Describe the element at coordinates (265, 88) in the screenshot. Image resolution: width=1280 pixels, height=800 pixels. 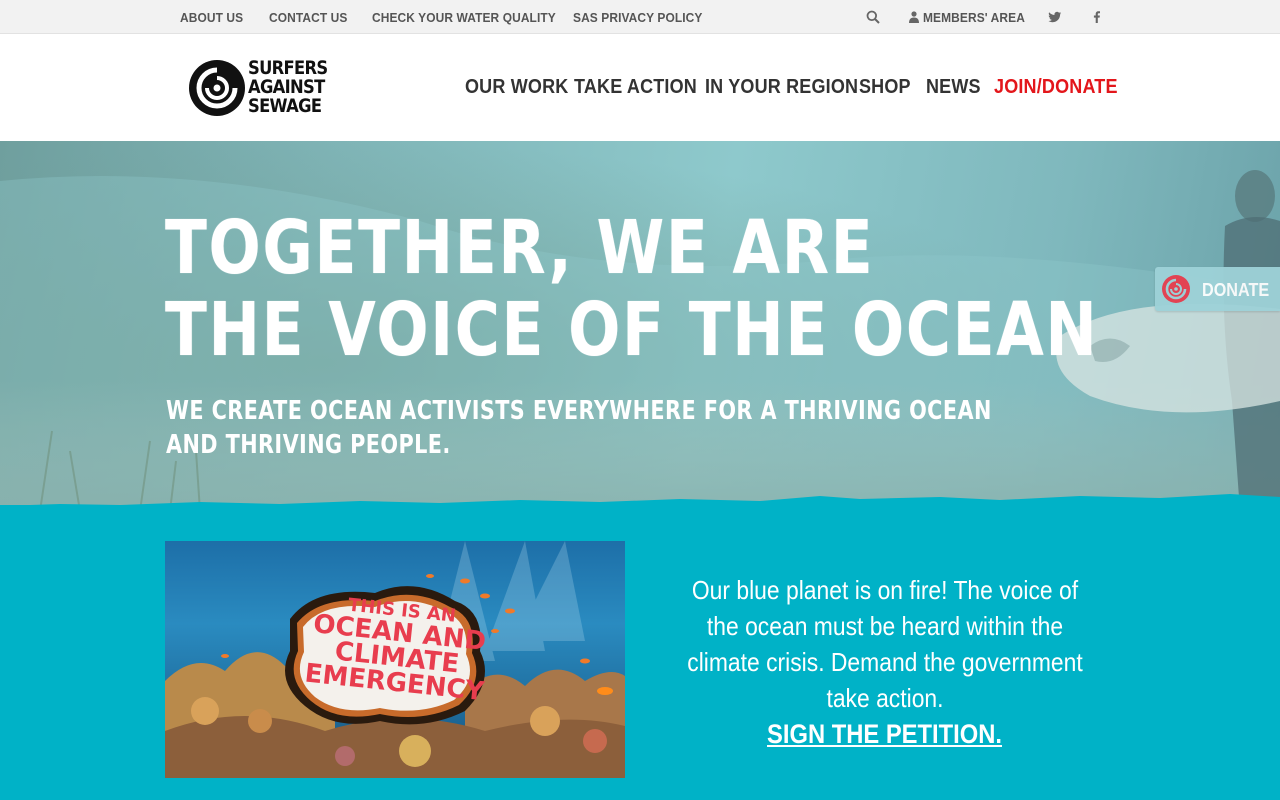
I see `sas-logo: SURFERS AGAINST SEWAGE` at that location.